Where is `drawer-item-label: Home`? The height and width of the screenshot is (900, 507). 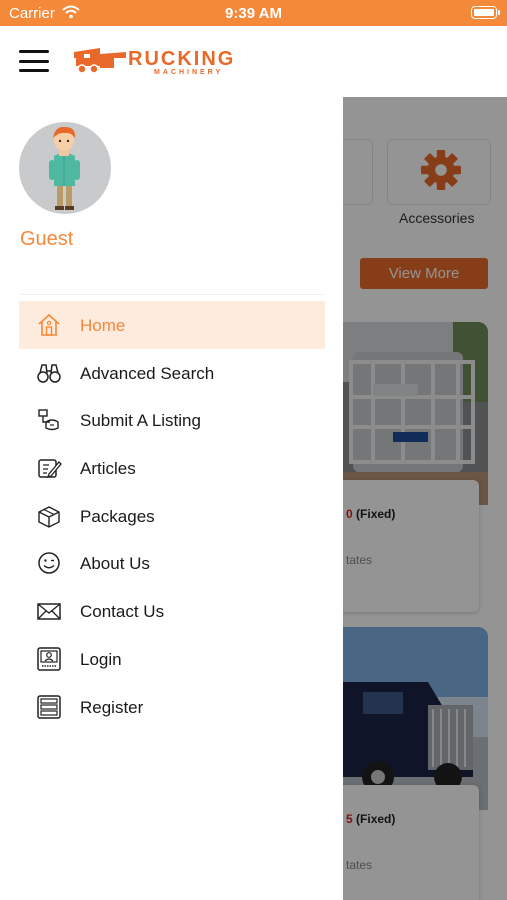
drawer-item-label: Home is located at coordinates (103, 325).